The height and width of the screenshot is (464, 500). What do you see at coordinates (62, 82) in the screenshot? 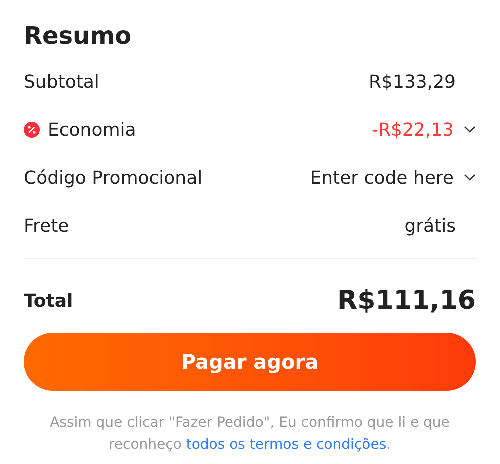
I see `row-label: Subtotal` at bounding box center [62, 82].